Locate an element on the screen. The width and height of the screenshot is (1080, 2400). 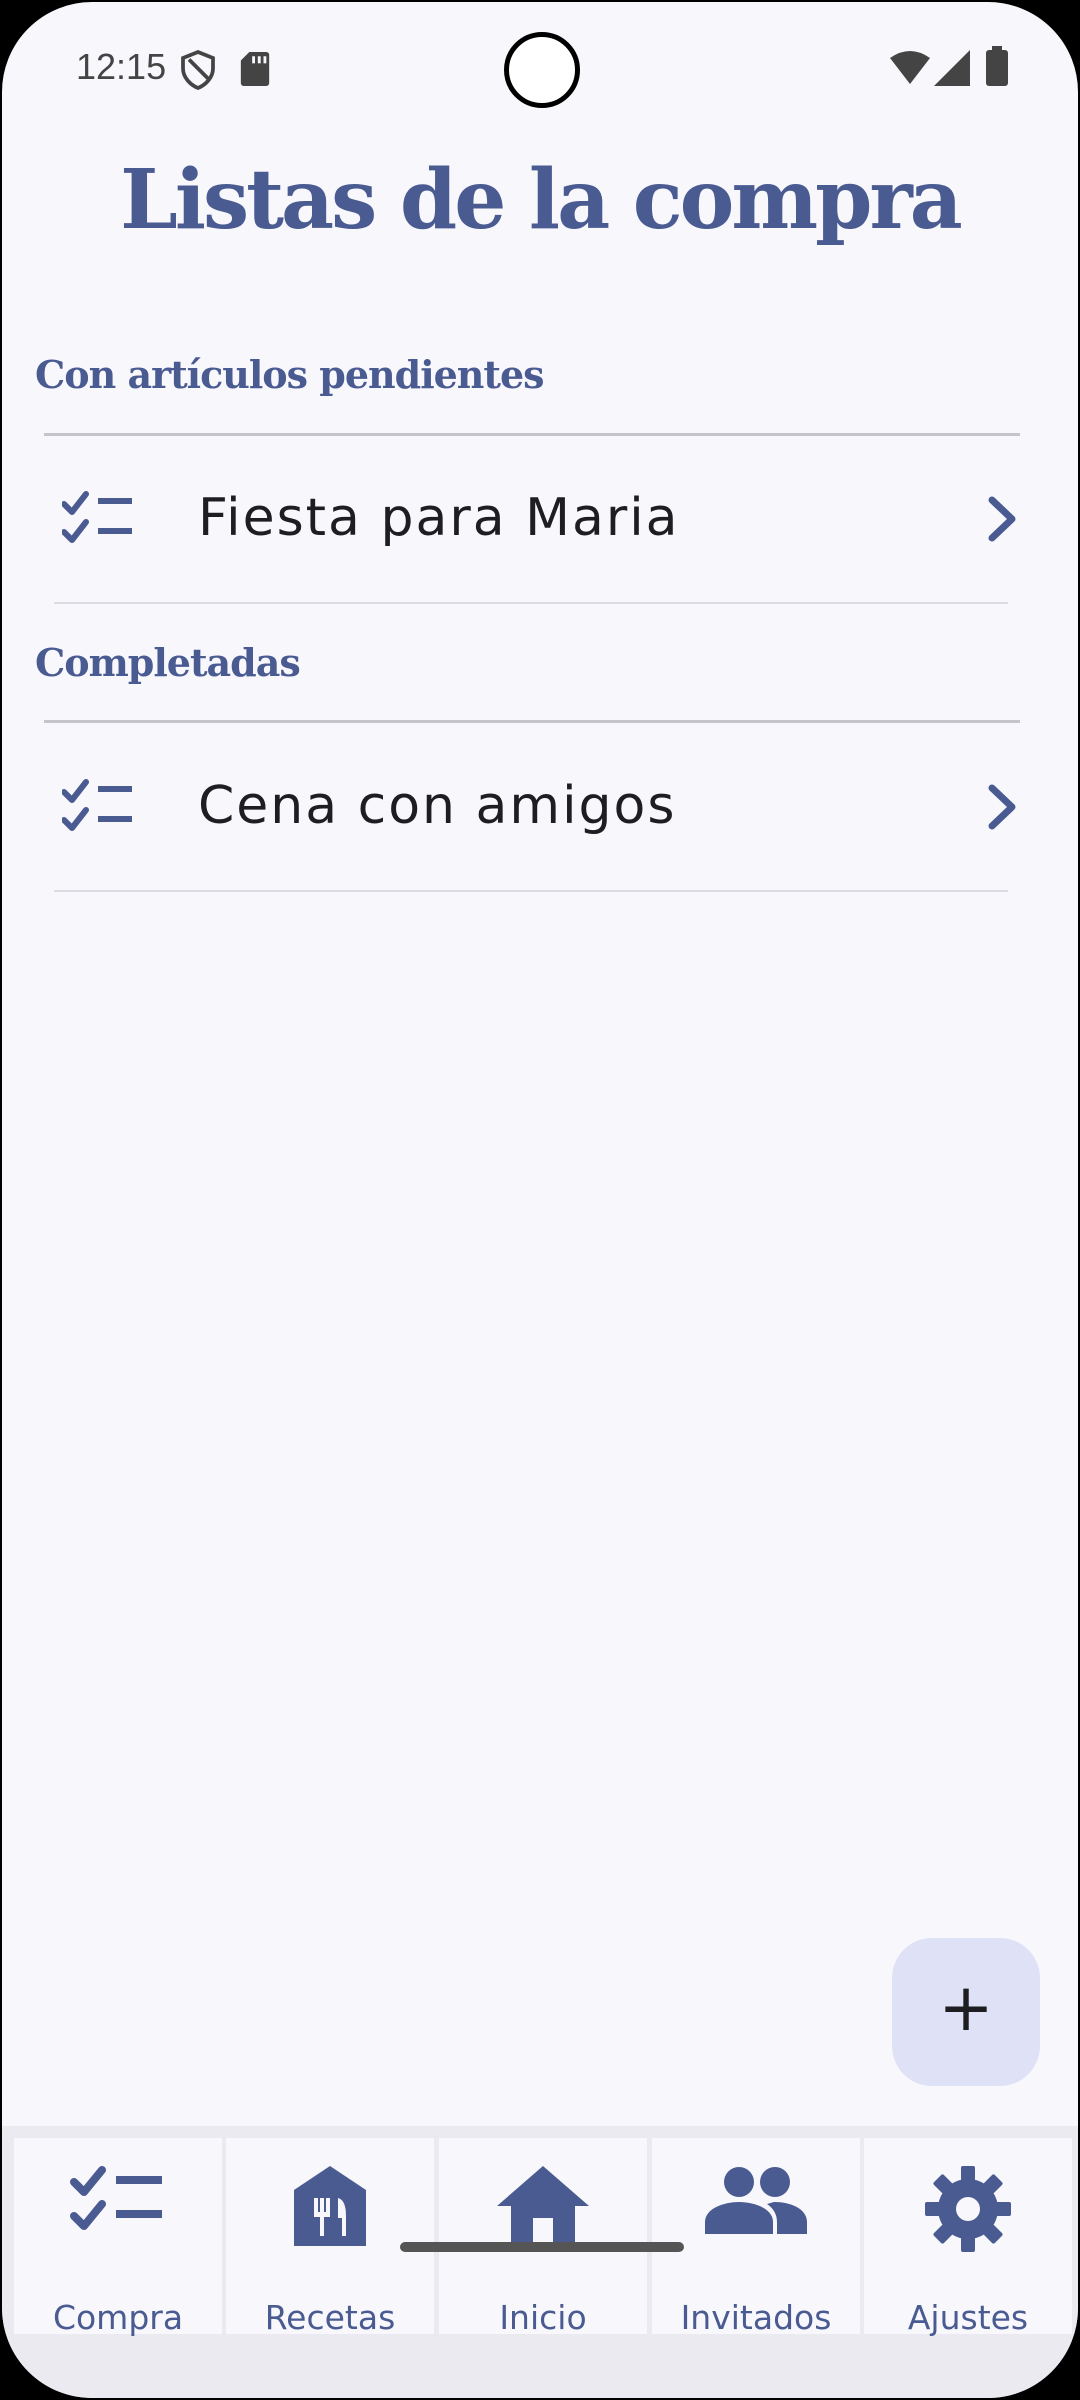
nav-label: Inicio is located at coordinates (543, 2317).